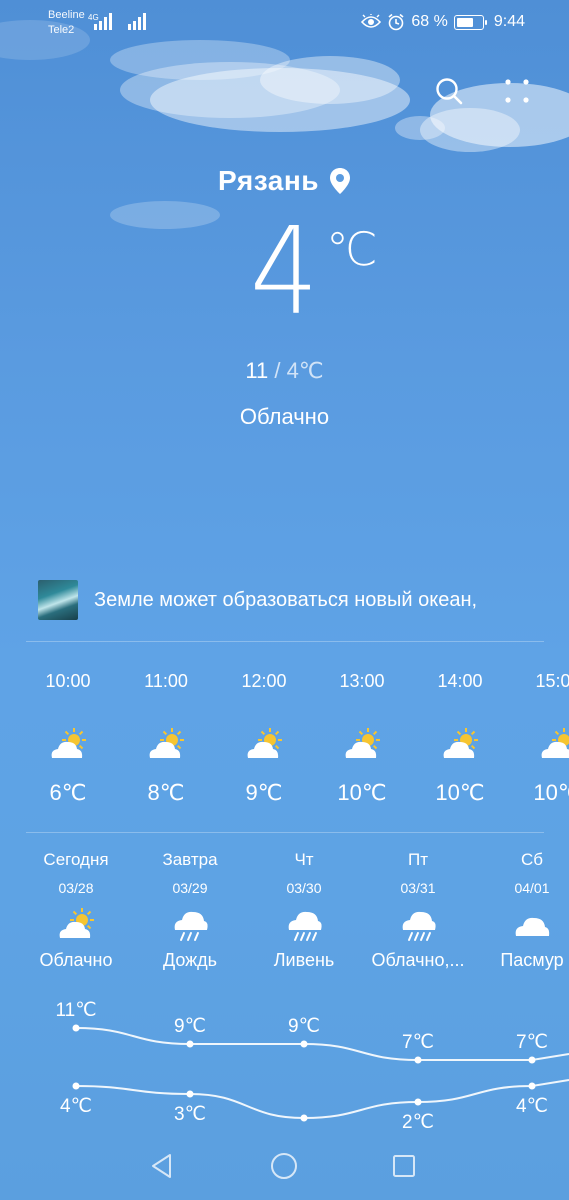  Describe the element at coordinates (166, 681) in the screenshot. I see `hour-time: 11:00` at that location.